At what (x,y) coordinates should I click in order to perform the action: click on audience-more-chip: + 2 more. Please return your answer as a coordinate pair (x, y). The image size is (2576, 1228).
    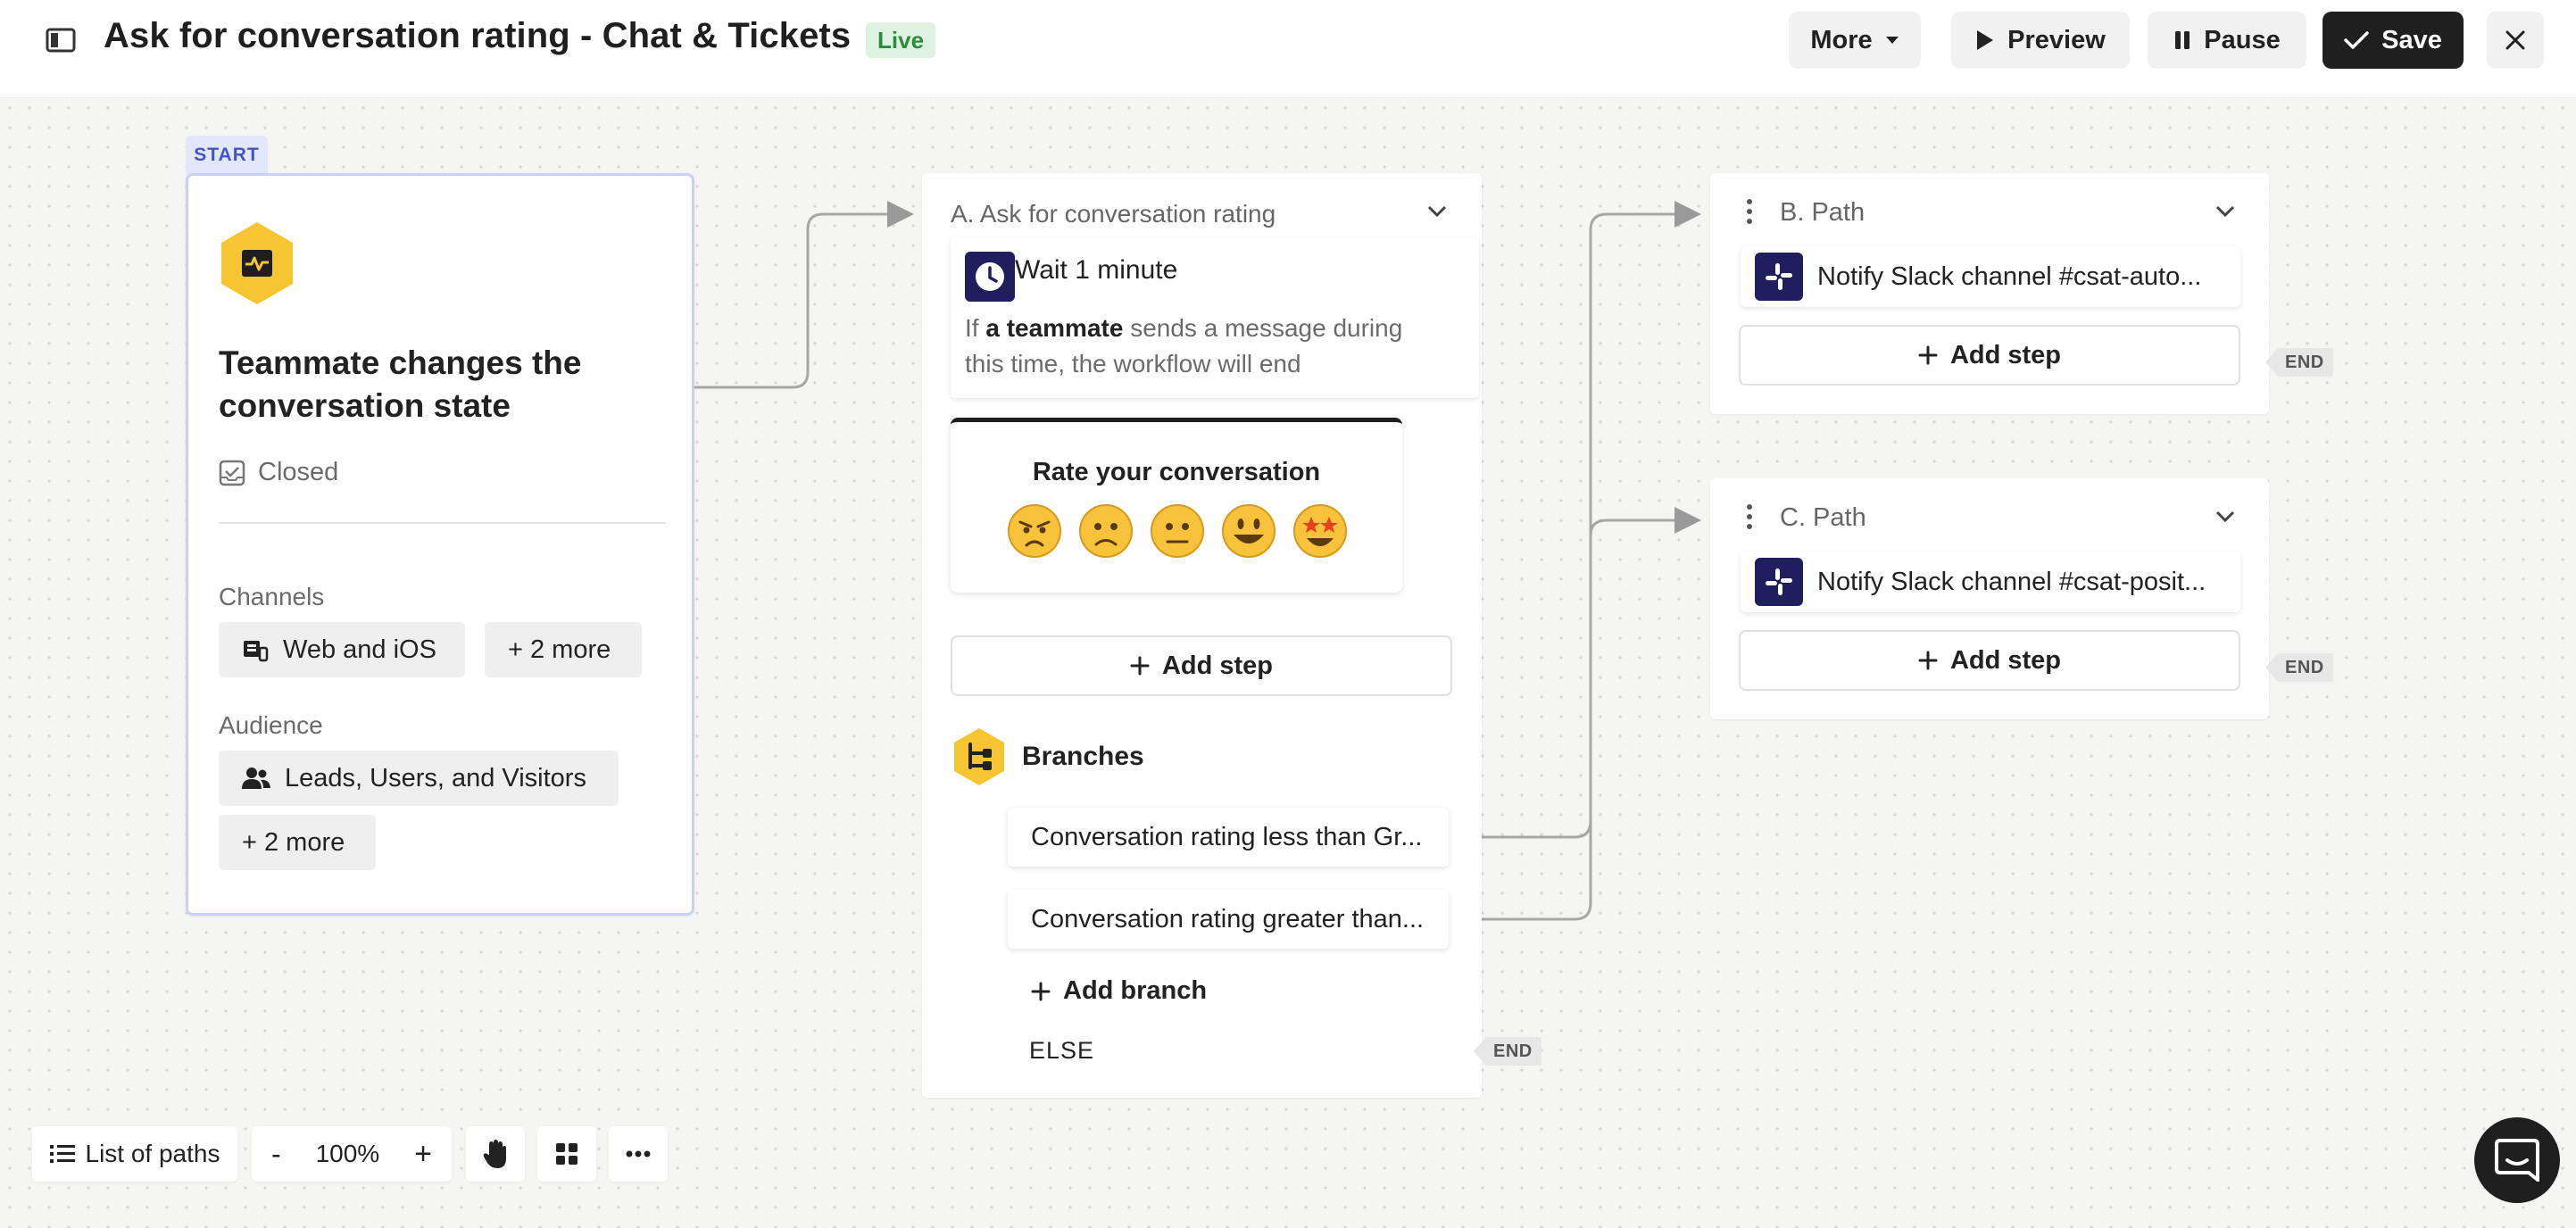
    Looking at the image, I should click on (297, 842).